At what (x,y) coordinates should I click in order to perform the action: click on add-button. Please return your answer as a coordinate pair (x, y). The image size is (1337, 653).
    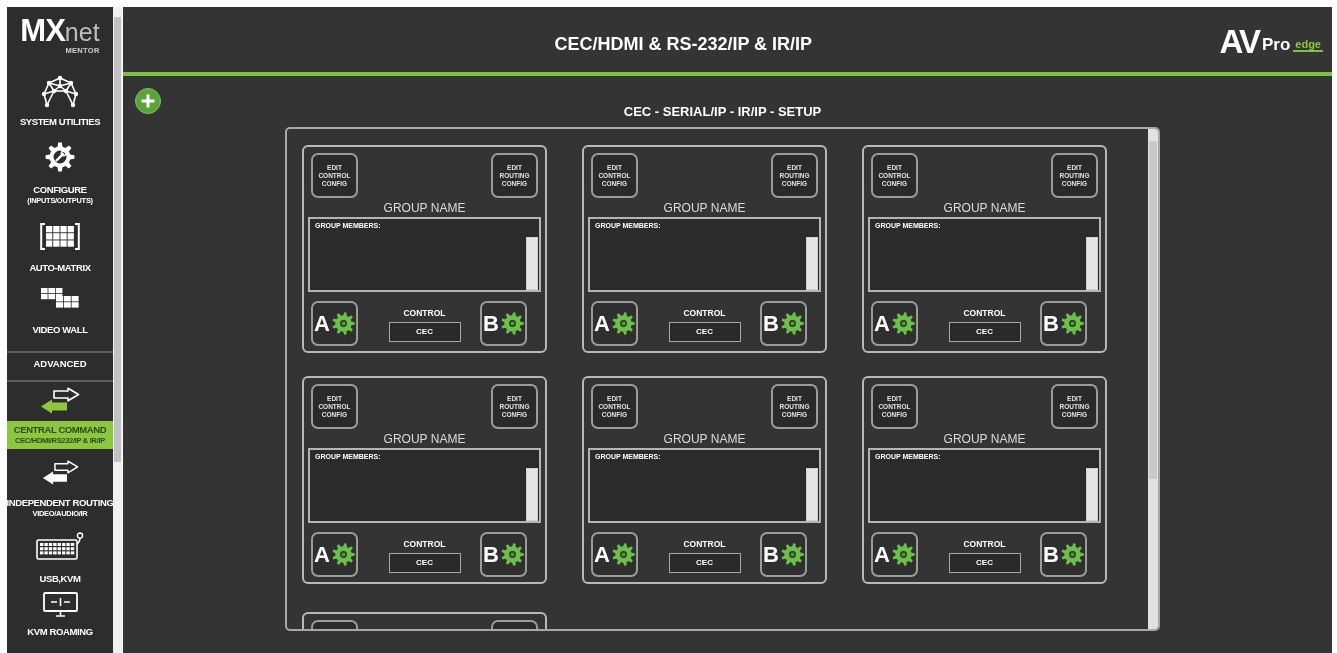
    Looking at the image, I should click on (148, 101).